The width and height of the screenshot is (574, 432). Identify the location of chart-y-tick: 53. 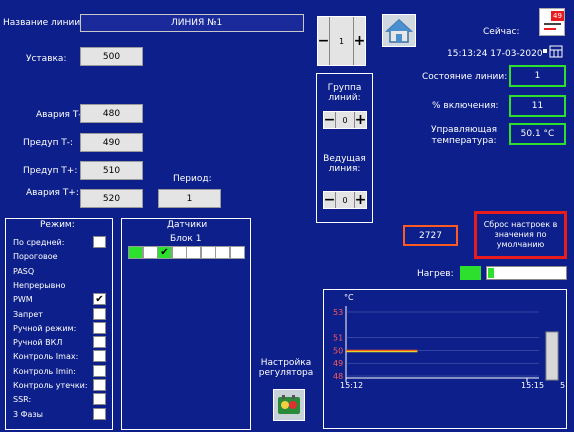
(338, 312).